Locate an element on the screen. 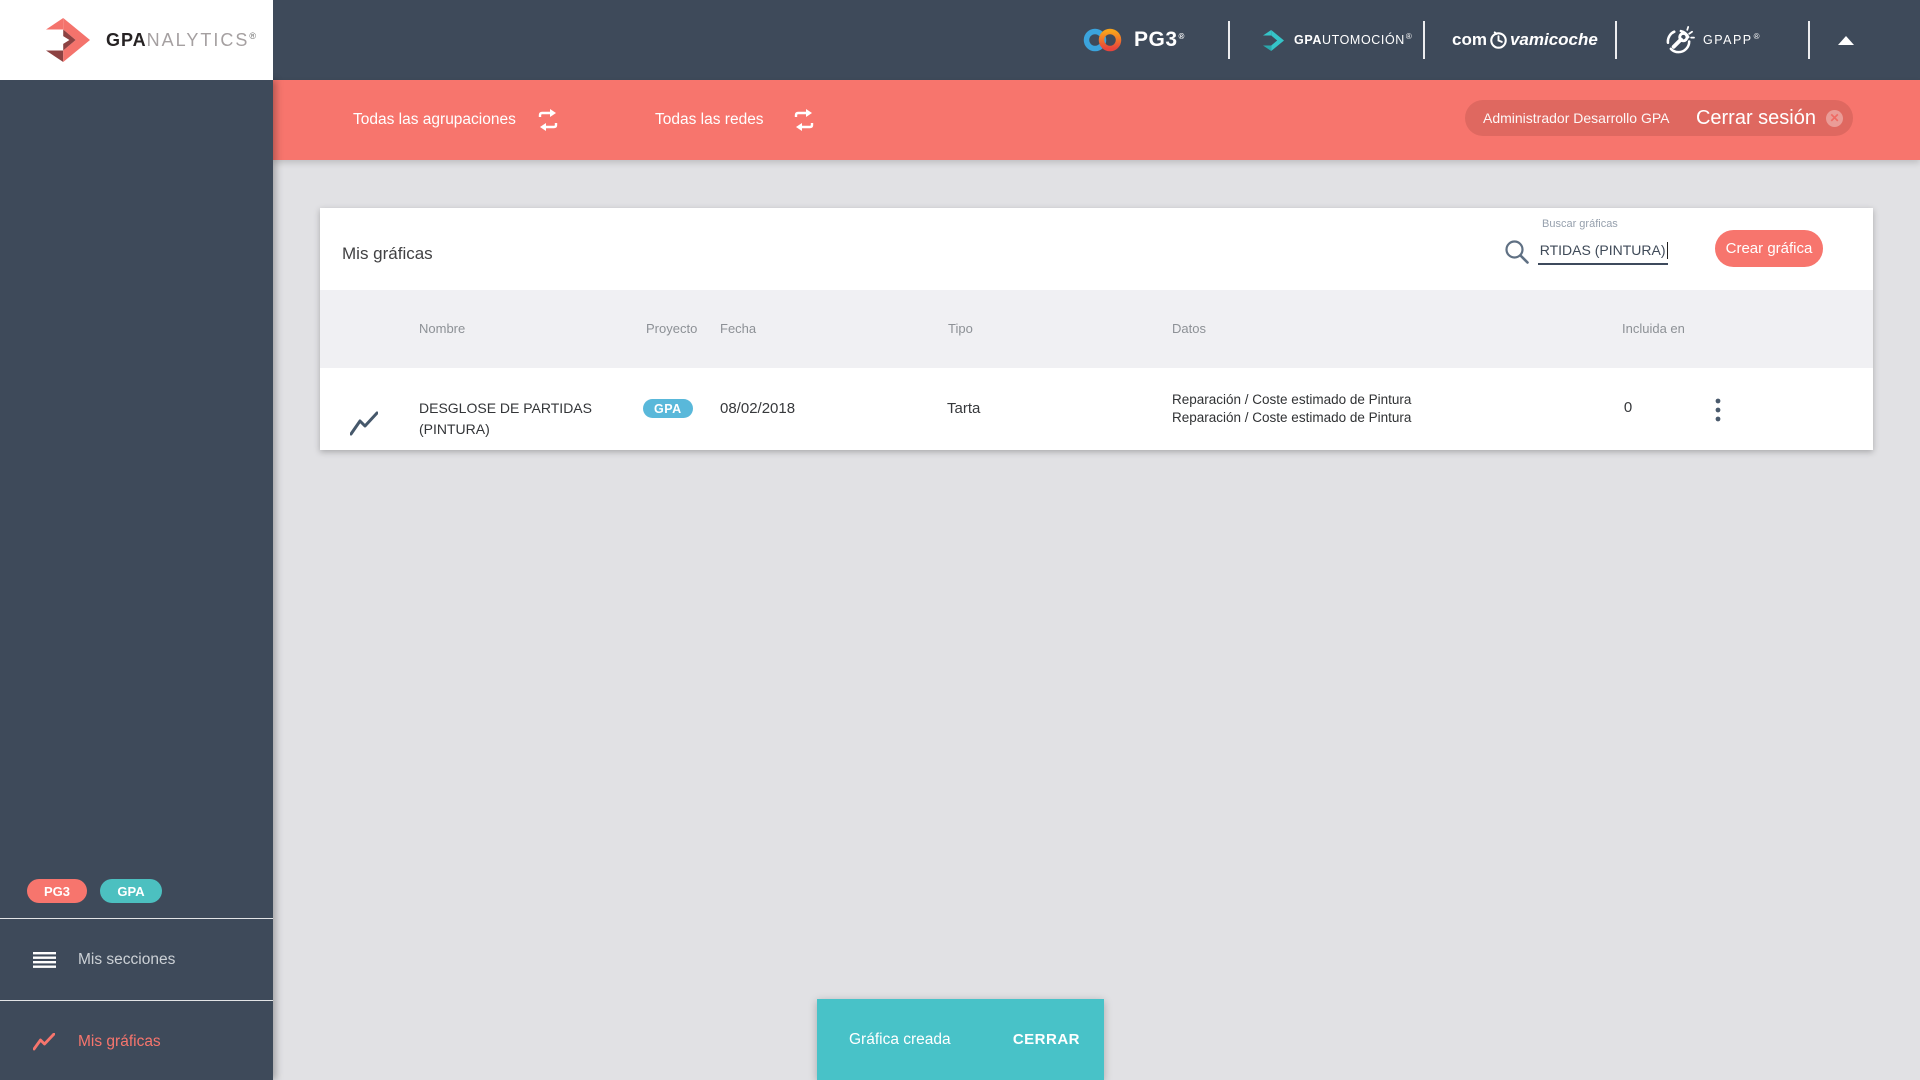 This screenshot has height=1080, width=1920. filter-groupings-label: Todas las agrupaciones is located at coordinates (434, 119).